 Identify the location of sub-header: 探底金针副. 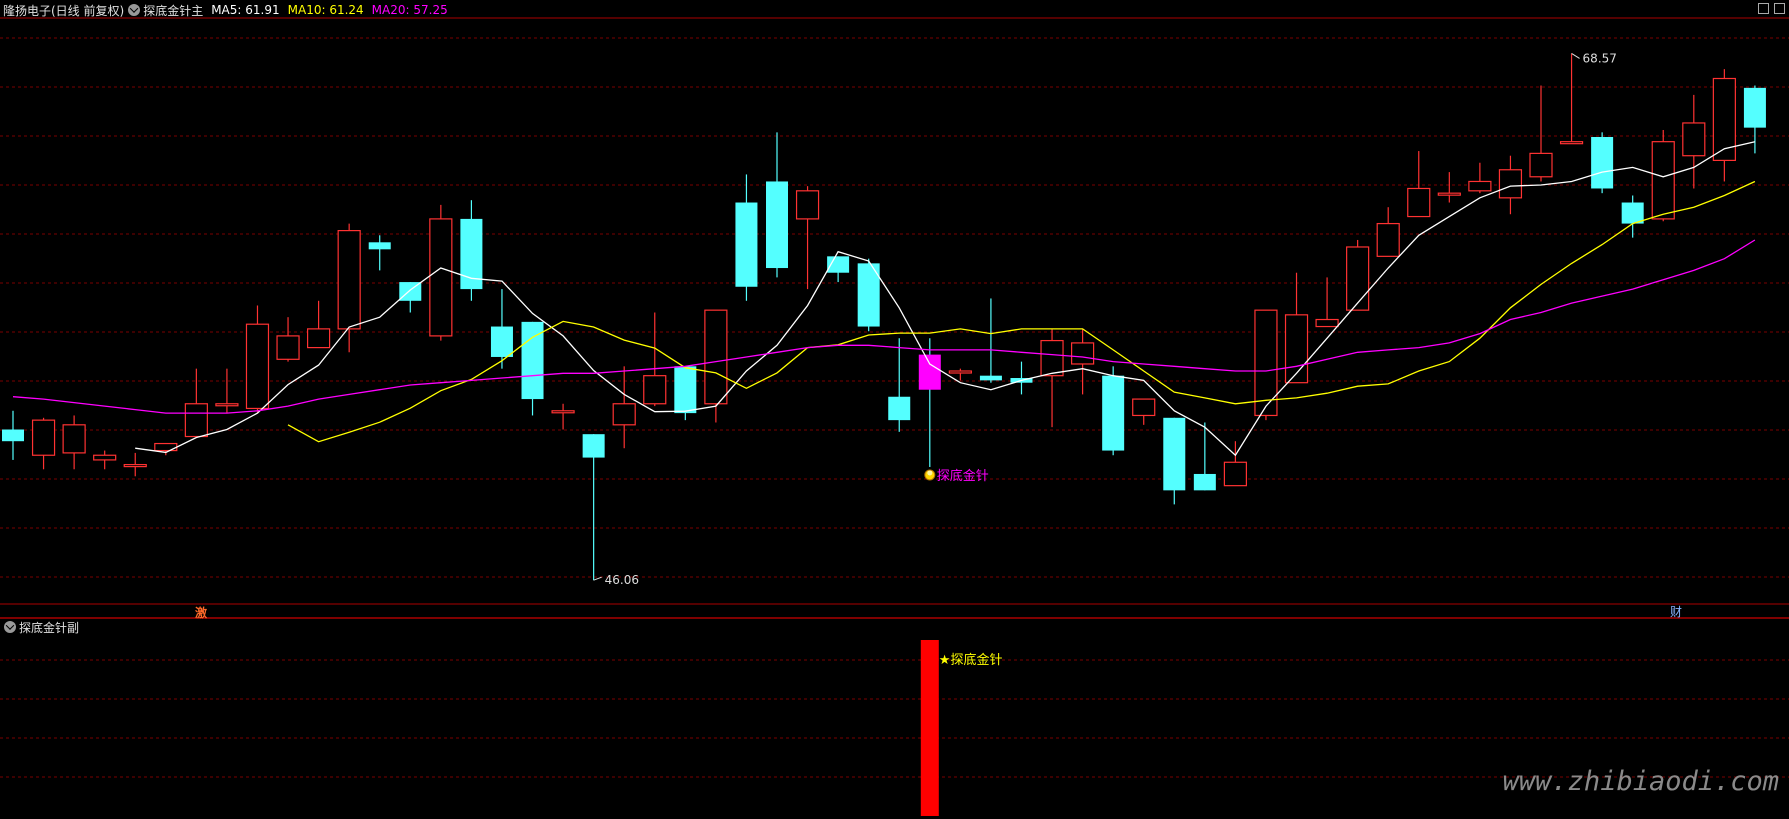
(39, 627).